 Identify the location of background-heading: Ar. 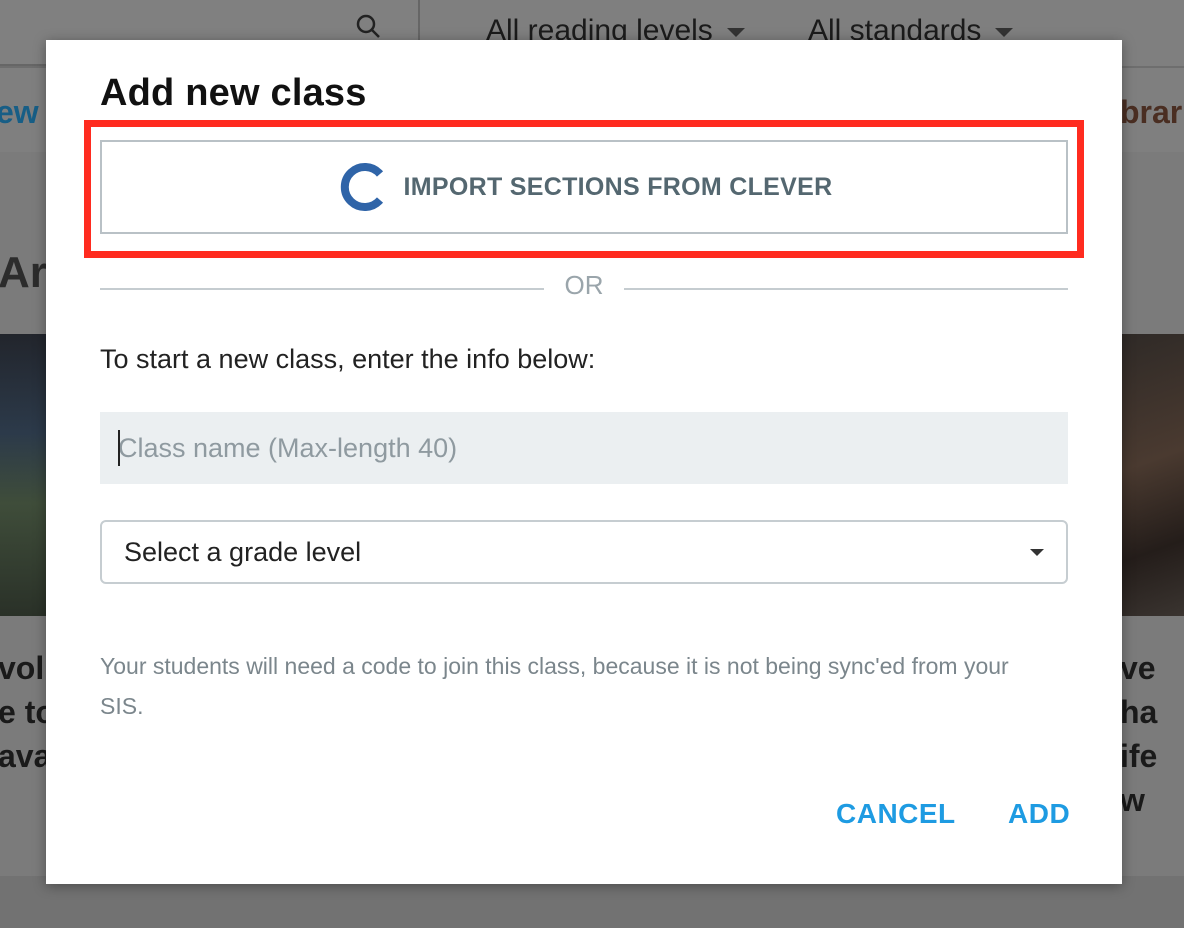
(23, 272).